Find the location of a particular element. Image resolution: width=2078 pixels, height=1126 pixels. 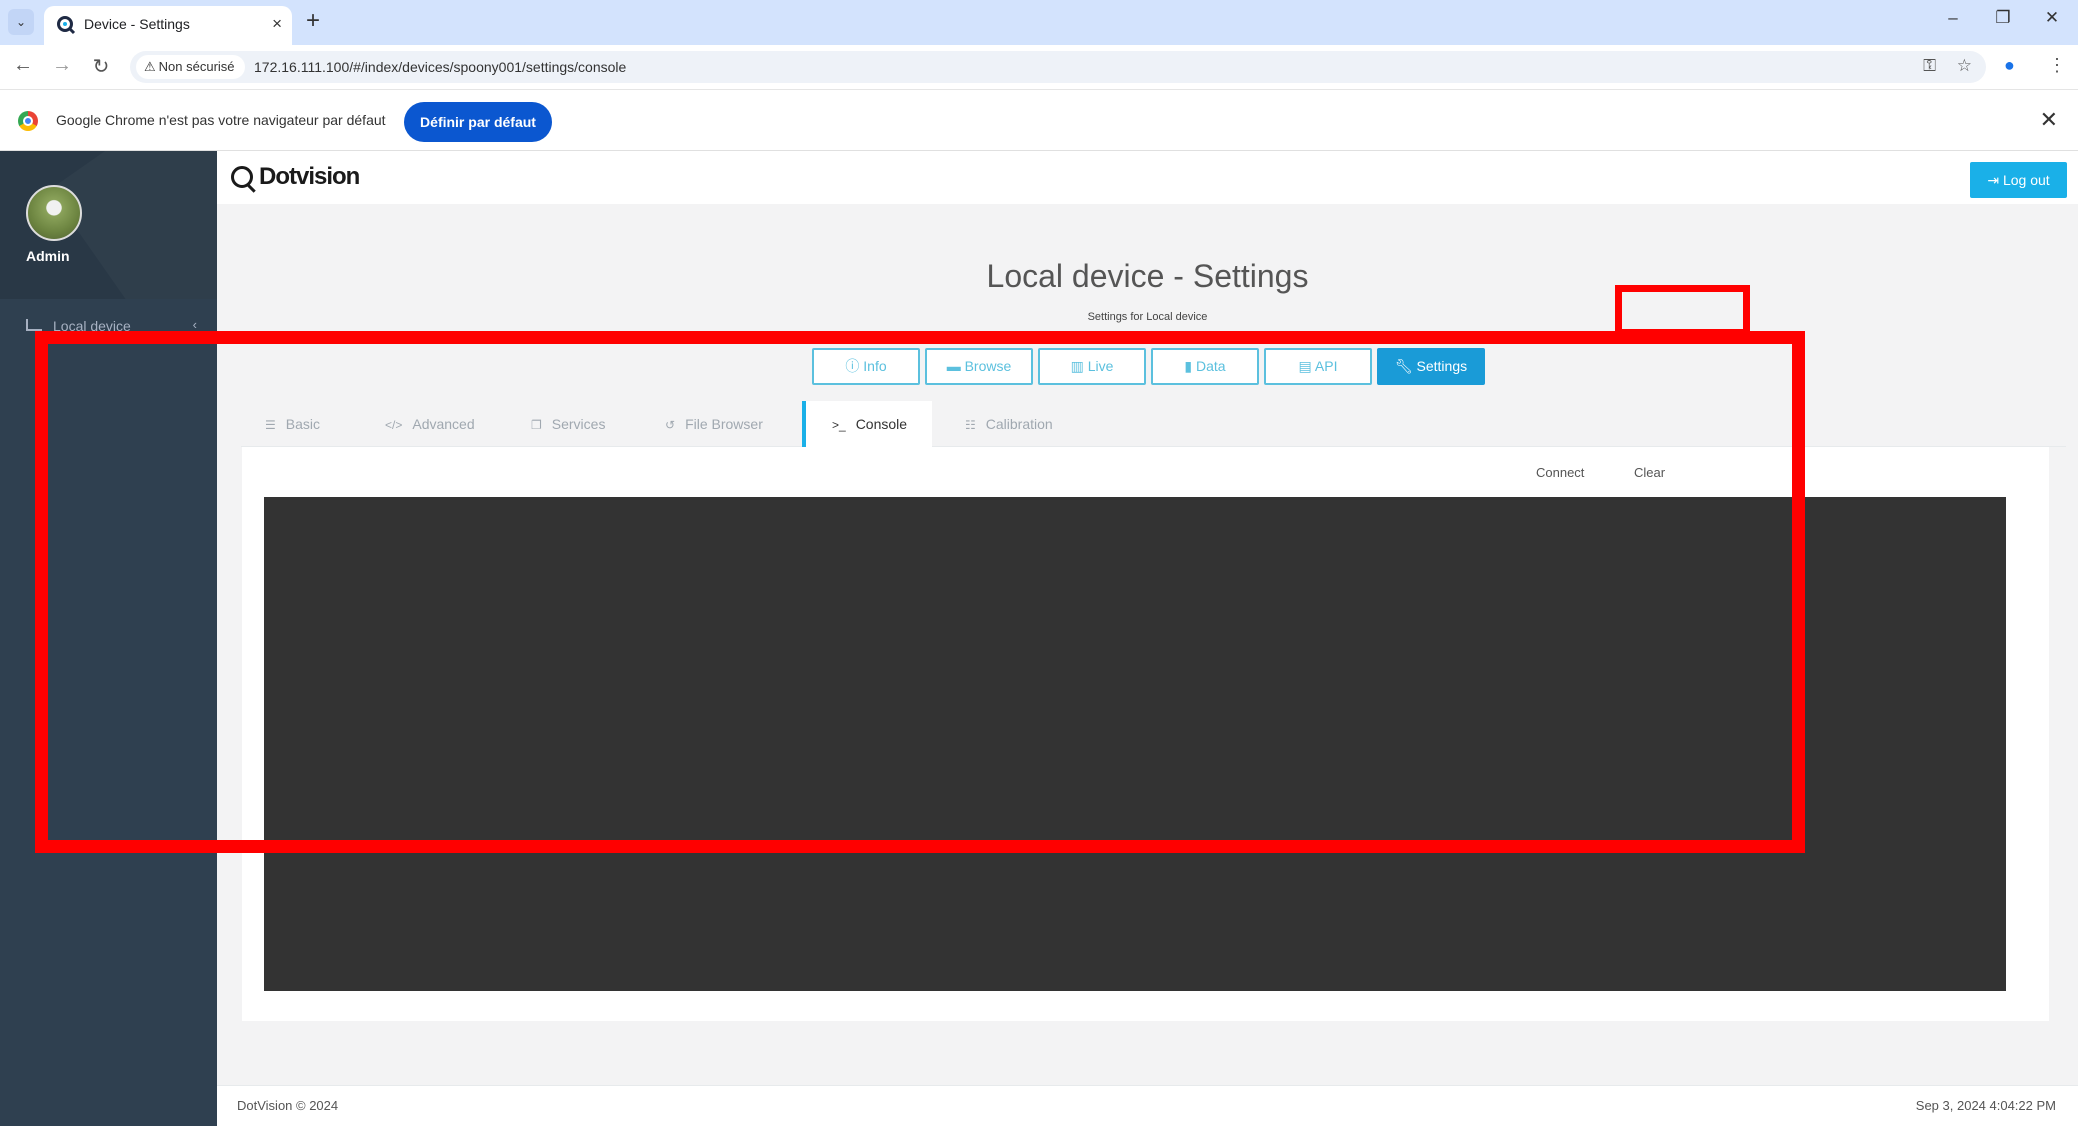

top-navbar: Dotvision ⇥ Log out is located at coordinates (1147, 177).